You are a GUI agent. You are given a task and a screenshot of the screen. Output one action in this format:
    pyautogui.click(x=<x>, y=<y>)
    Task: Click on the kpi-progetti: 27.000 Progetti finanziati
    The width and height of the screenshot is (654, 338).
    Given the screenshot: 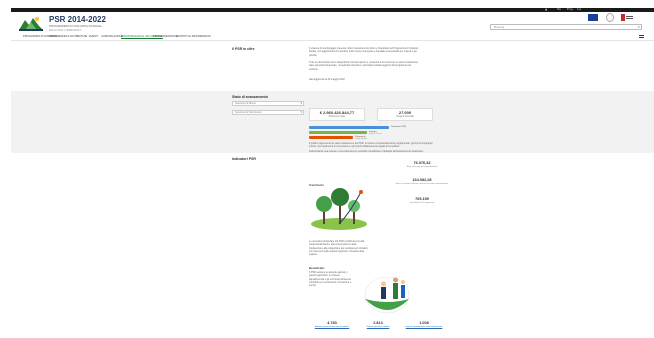 What is the action you would take?
    pyautogui.click(x=405, y=114)
    